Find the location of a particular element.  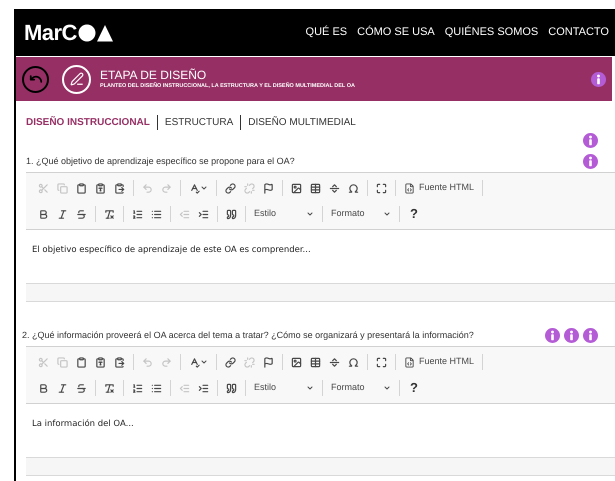

back-button is located at coordinates (35, 79).